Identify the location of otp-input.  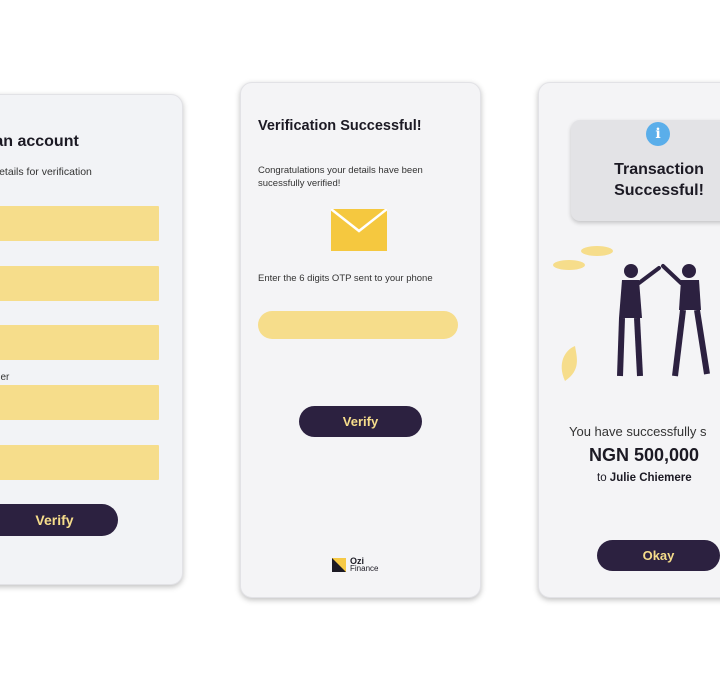
(358, 325).